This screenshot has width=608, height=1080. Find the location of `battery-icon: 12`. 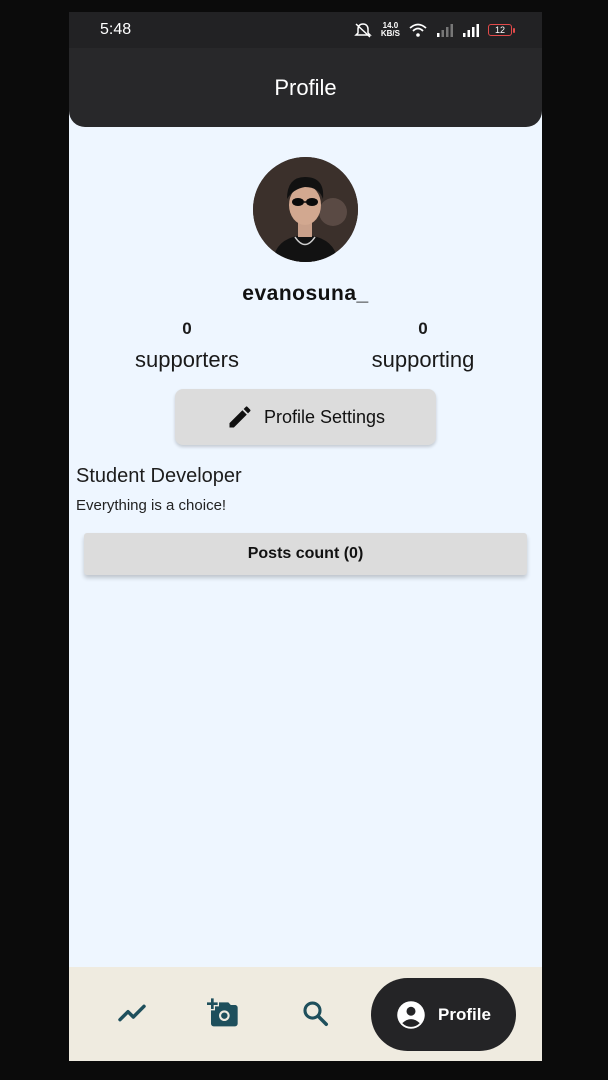

battery-icon: 12 is located at coordinates (501, 30).